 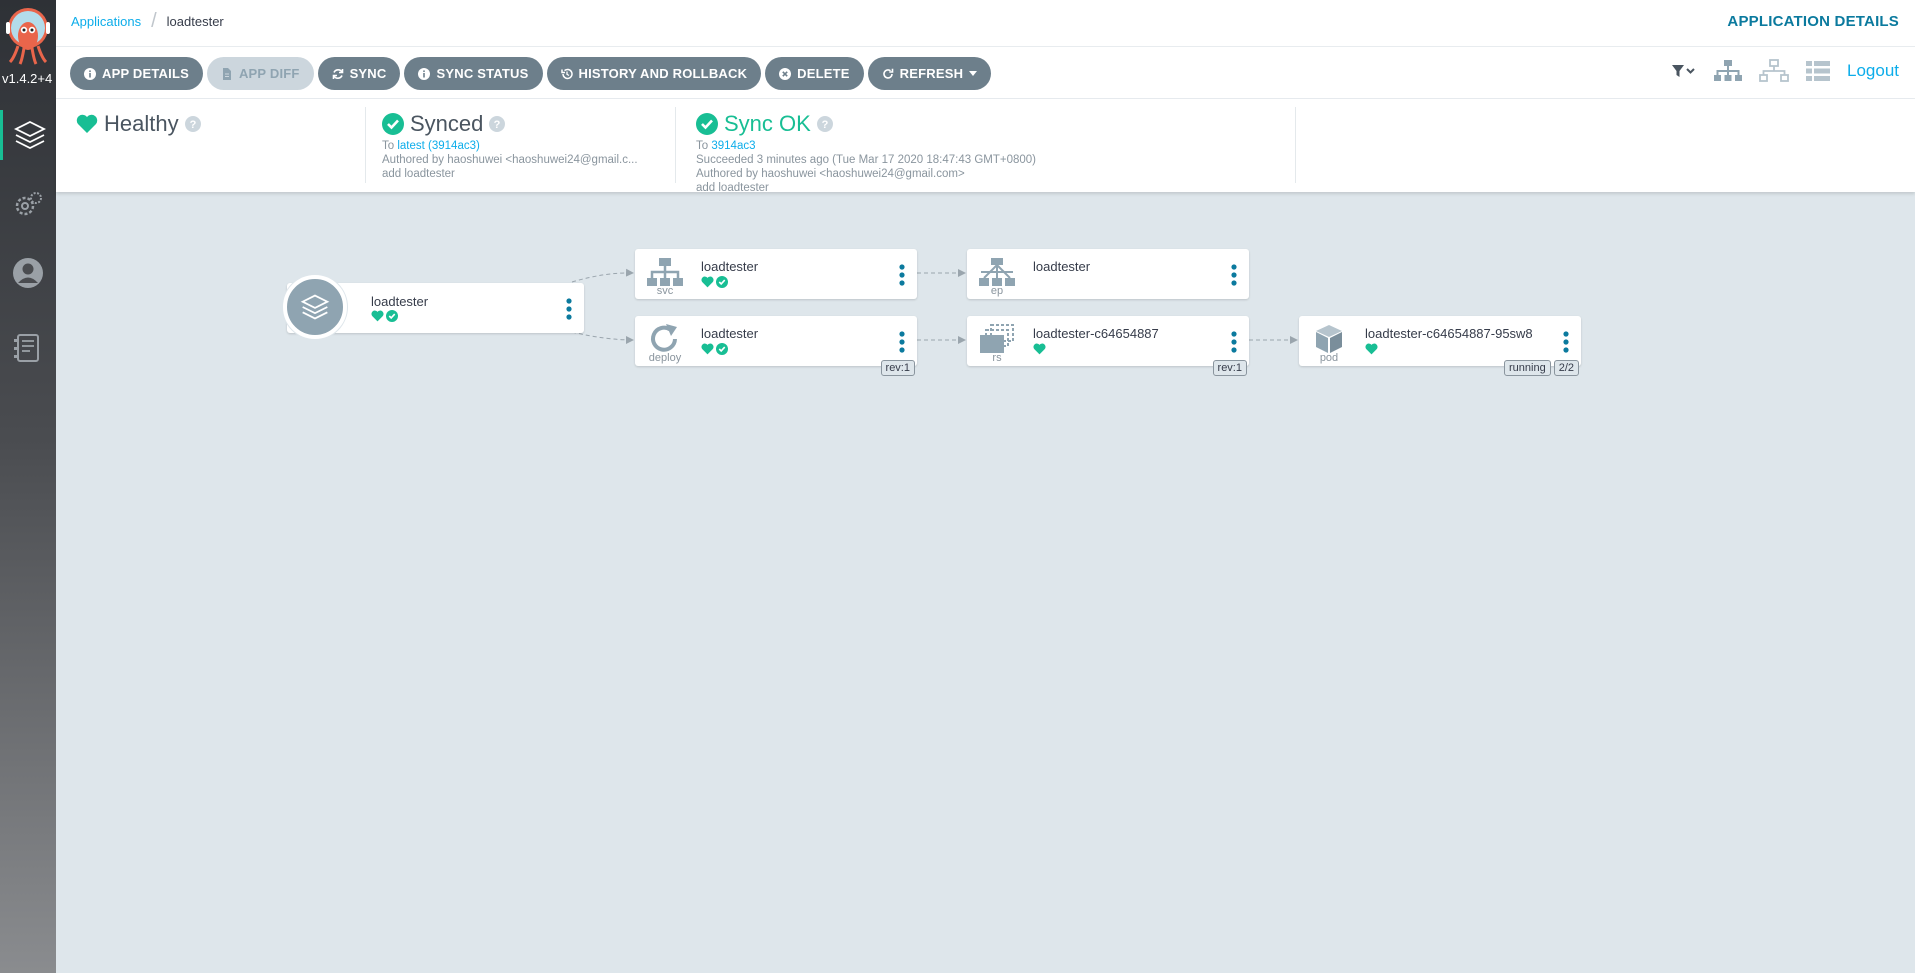 What do you see at coordinates (1527, 368) in the screenshot?
I see `pod-phase-tag: running` at bounding box center [1527, 368].